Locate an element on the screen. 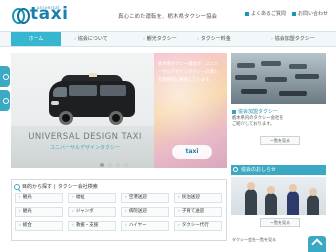 The image size is (336, 252). member-taxi-more-button: 一覧を見る is located at coordinates (280, 140).